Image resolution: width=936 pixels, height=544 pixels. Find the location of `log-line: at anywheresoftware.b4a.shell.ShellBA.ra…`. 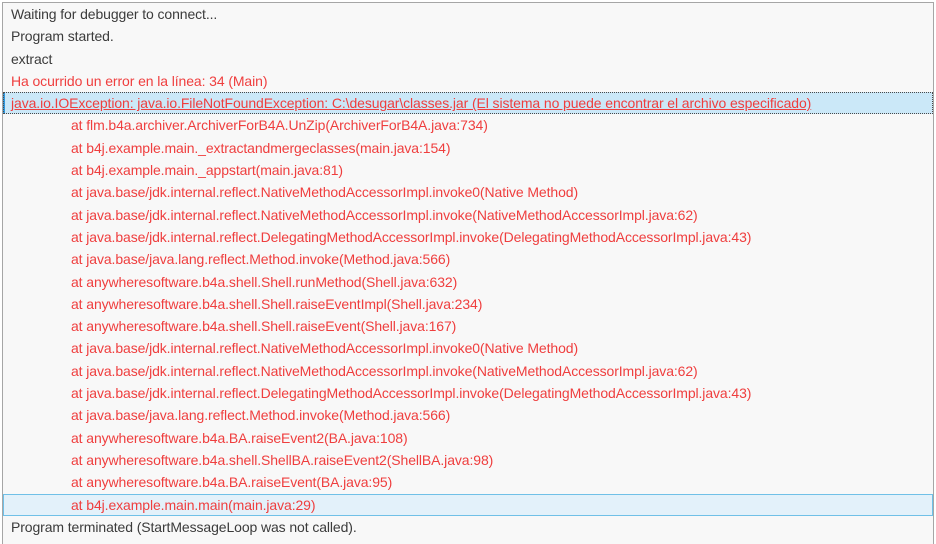

log-line: at anywheresoftware.b4a.shell.ShellBA.ra… is located at coordinates (468, 460).